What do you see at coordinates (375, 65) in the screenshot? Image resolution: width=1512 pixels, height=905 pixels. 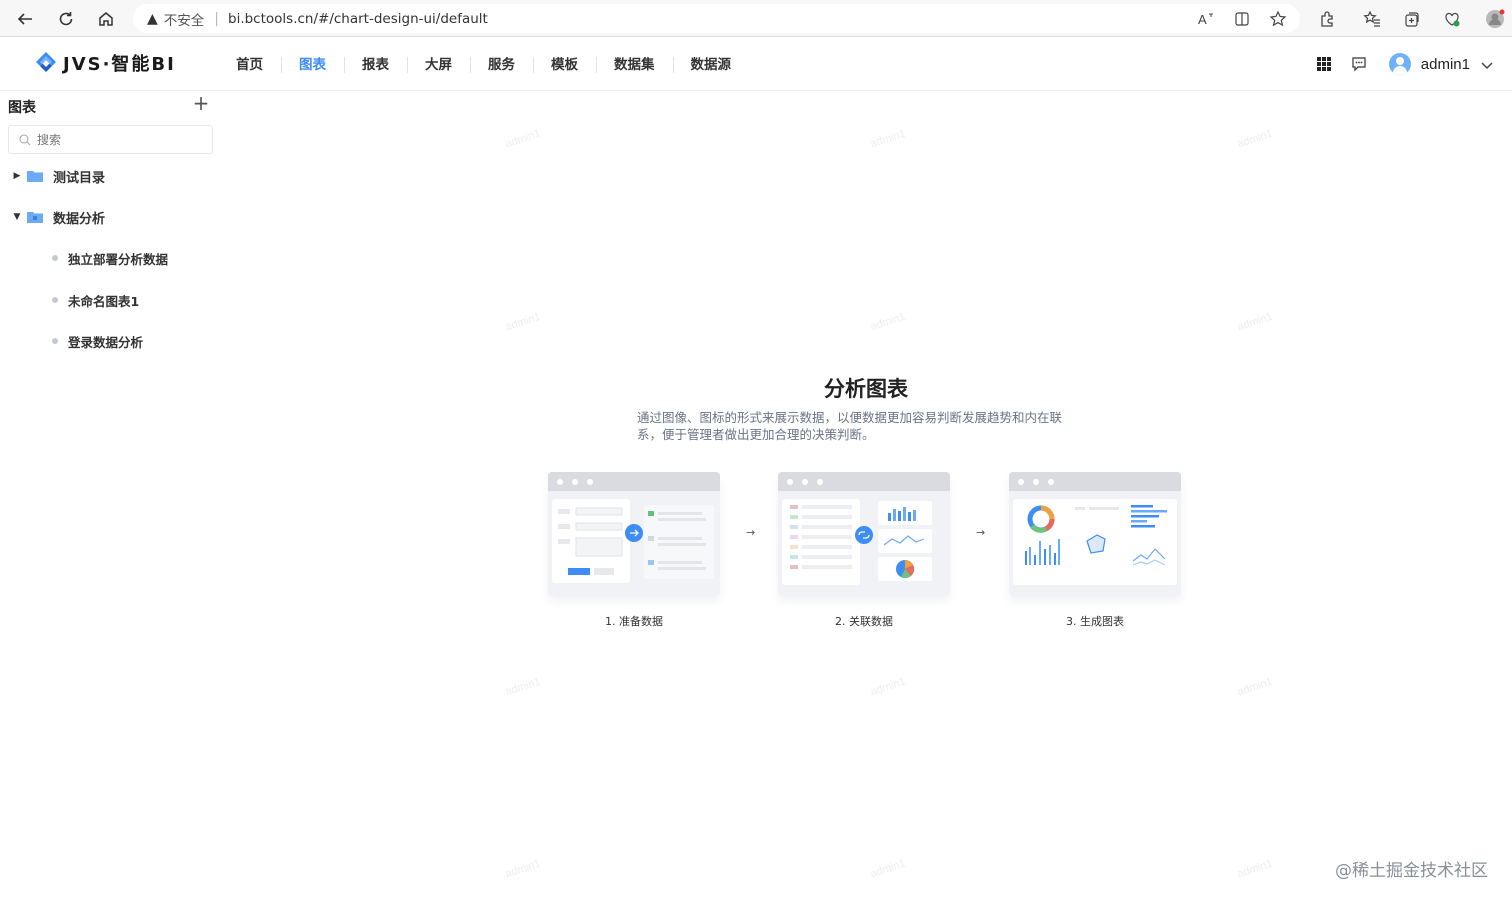 I see `nav-item-reports: 报表` at bounding box center [375, 65].